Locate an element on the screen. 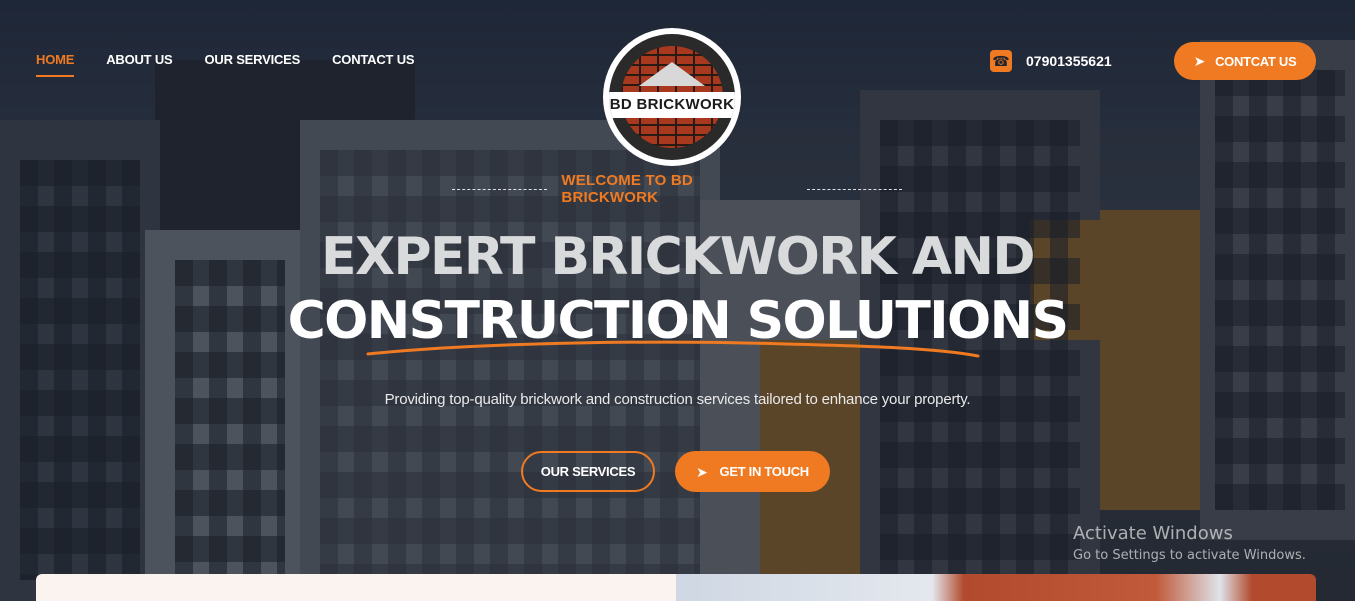 This screenshot has height=601, width=1355. roof-graphic is located at coordinates (672, 74).